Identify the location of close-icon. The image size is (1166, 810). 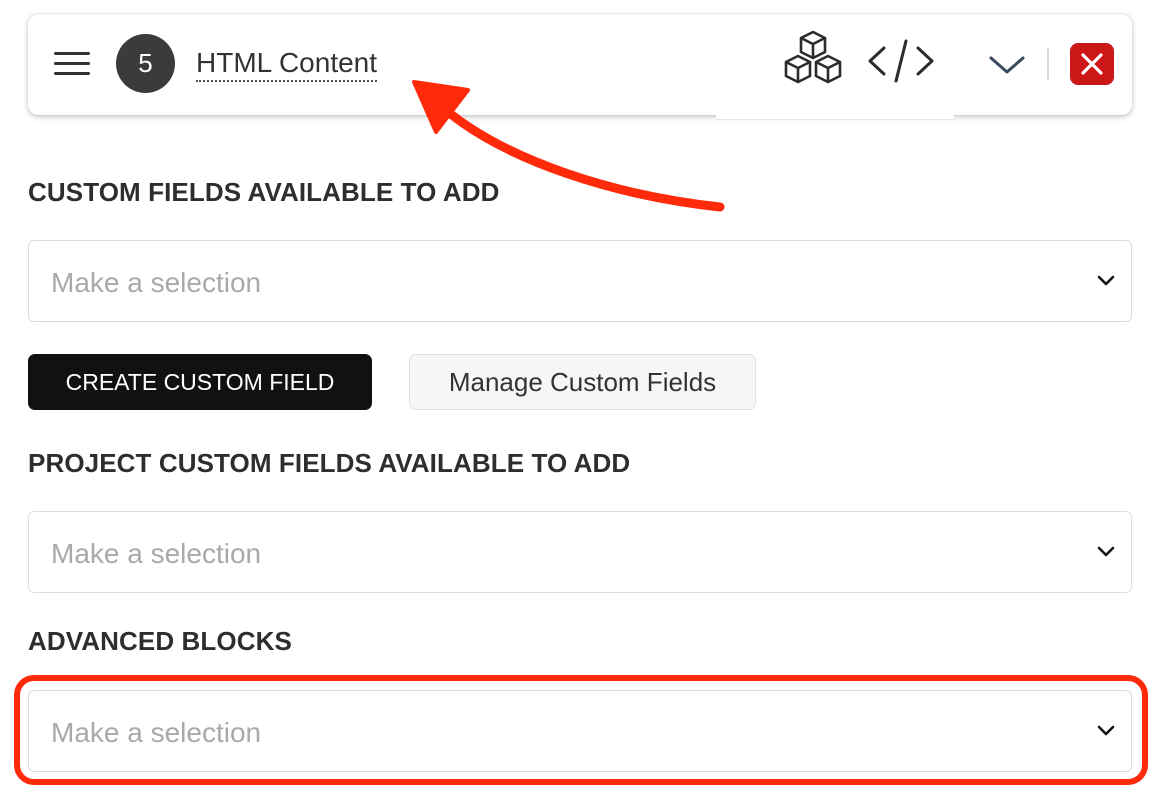
(1092, 64).